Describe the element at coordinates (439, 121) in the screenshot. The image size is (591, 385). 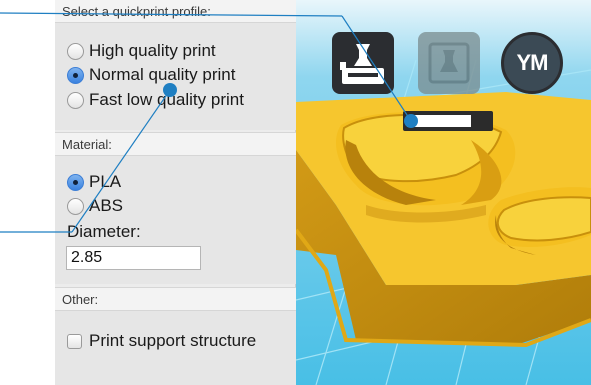
I see `progress-fill` at that location.